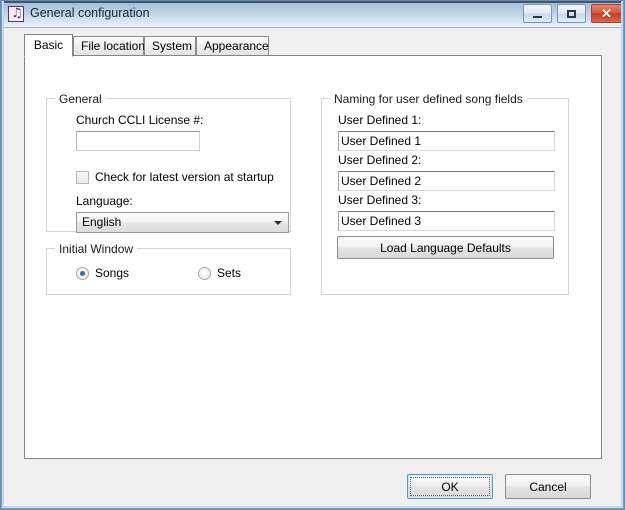 The image size is (625, 510). Describe the element at coordinates (80, 99) in the screenshot. I see `group-general-title: General` at that location.